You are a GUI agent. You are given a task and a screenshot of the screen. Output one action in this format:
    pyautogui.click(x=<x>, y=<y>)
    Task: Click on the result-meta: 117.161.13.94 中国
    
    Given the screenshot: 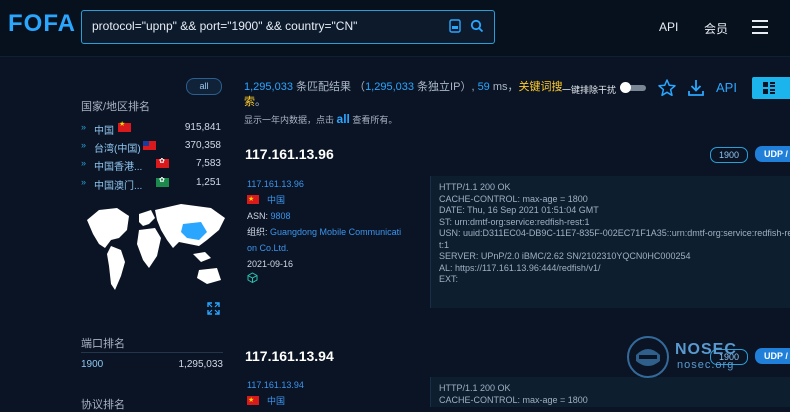 What is the action you would take?
    pyautogui.click(x=275, y=393)
    